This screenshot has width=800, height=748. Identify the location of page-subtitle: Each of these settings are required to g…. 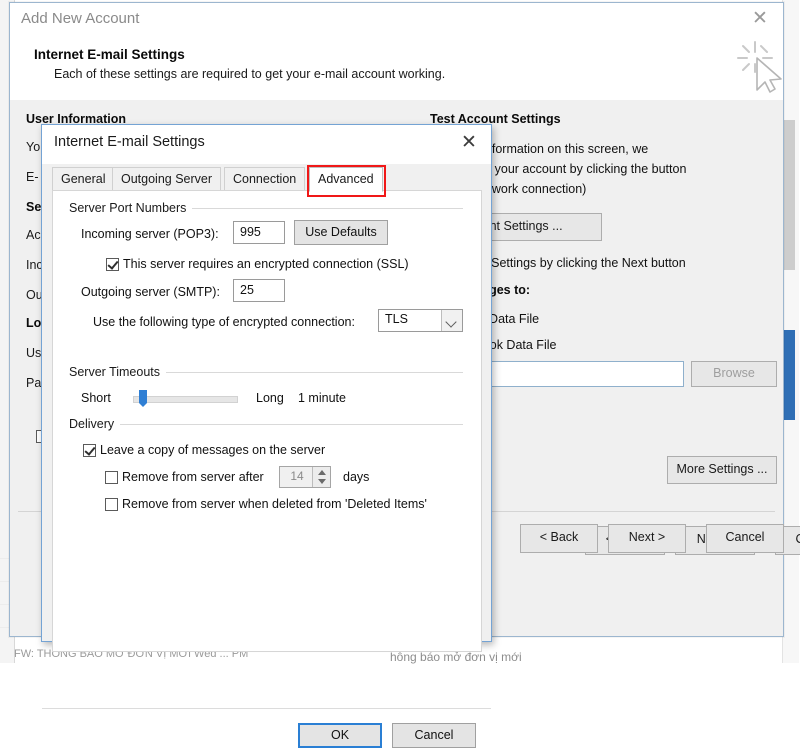
(250, 74).